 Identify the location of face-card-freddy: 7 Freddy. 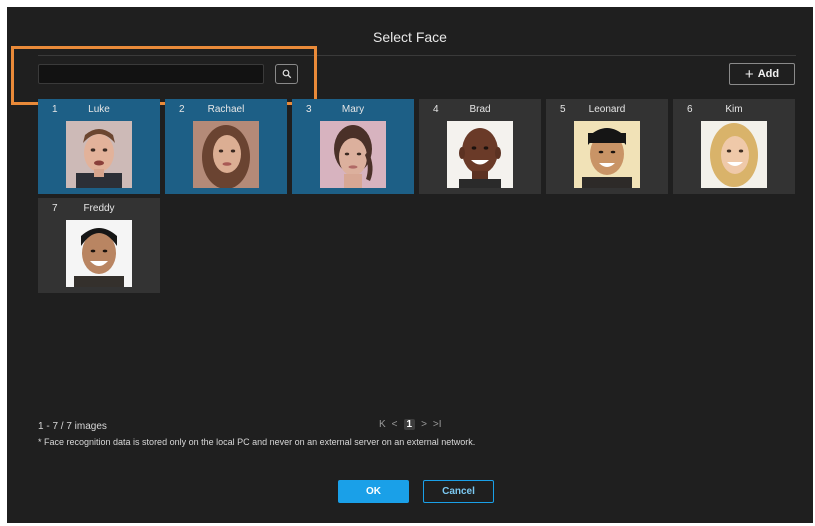
(99, 245).